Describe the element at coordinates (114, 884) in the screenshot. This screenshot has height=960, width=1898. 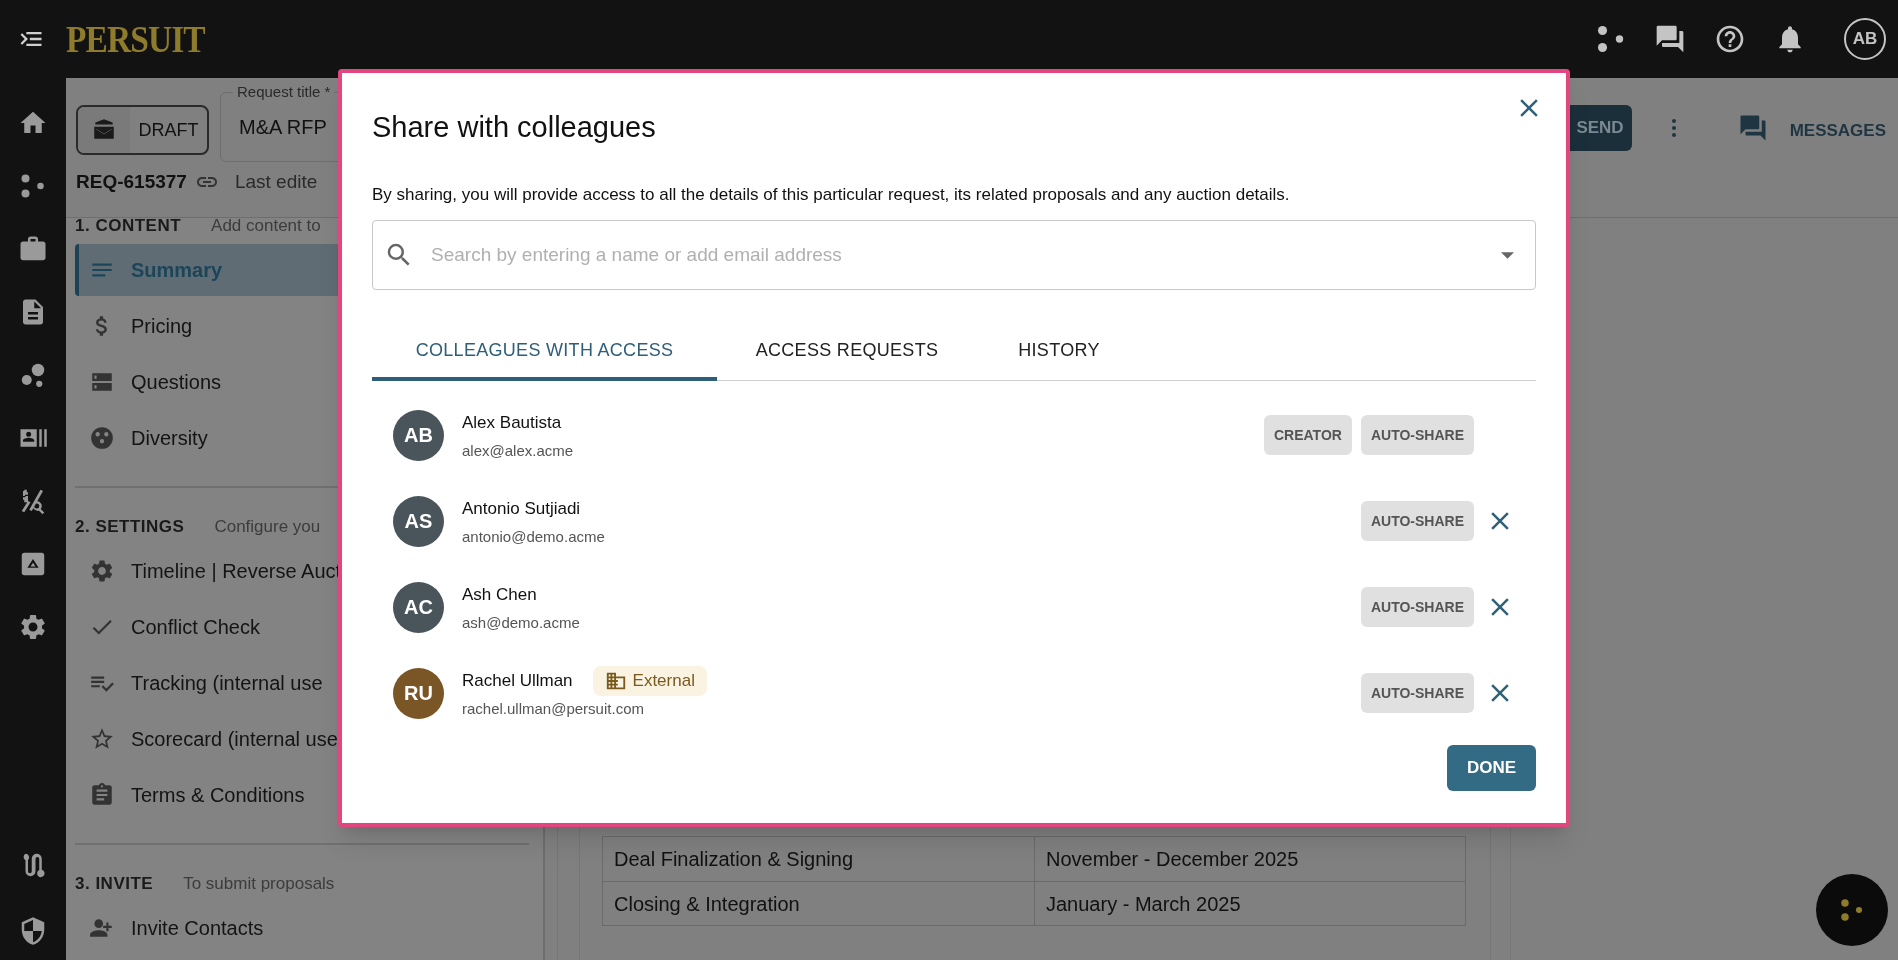
I see `section-heading: 3. INVITE` at that location.